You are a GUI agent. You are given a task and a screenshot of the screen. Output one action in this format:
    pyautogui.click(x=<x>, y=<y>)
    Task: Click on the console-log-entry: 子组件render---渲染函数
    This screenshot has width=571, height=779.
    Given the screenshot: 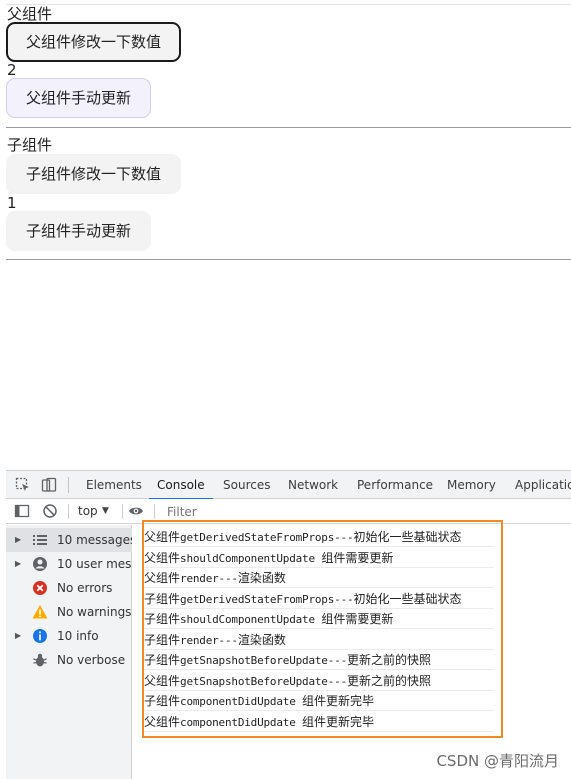 What is the action you would take?
    pyautogui.click(x=319, y=640)
    